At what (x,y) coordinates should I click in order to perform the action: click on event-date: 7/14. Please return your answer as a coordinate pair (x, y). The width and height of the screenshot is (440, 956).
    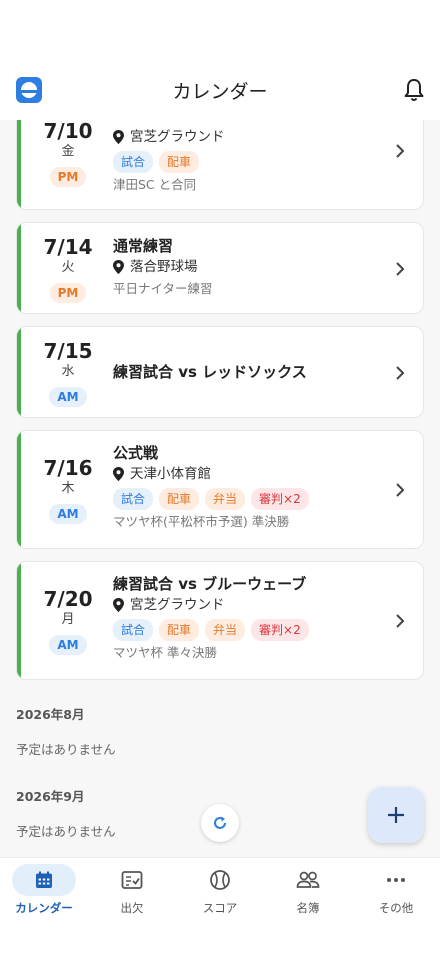
    Looking at the image, I should click on (68, 247).